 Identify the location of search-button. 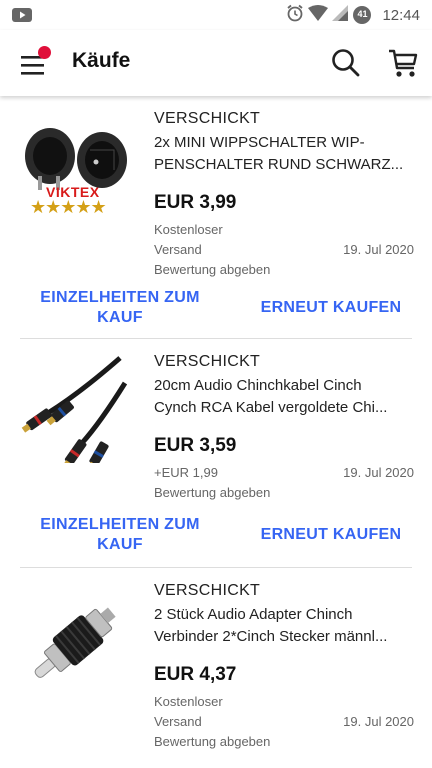
(346, 63).